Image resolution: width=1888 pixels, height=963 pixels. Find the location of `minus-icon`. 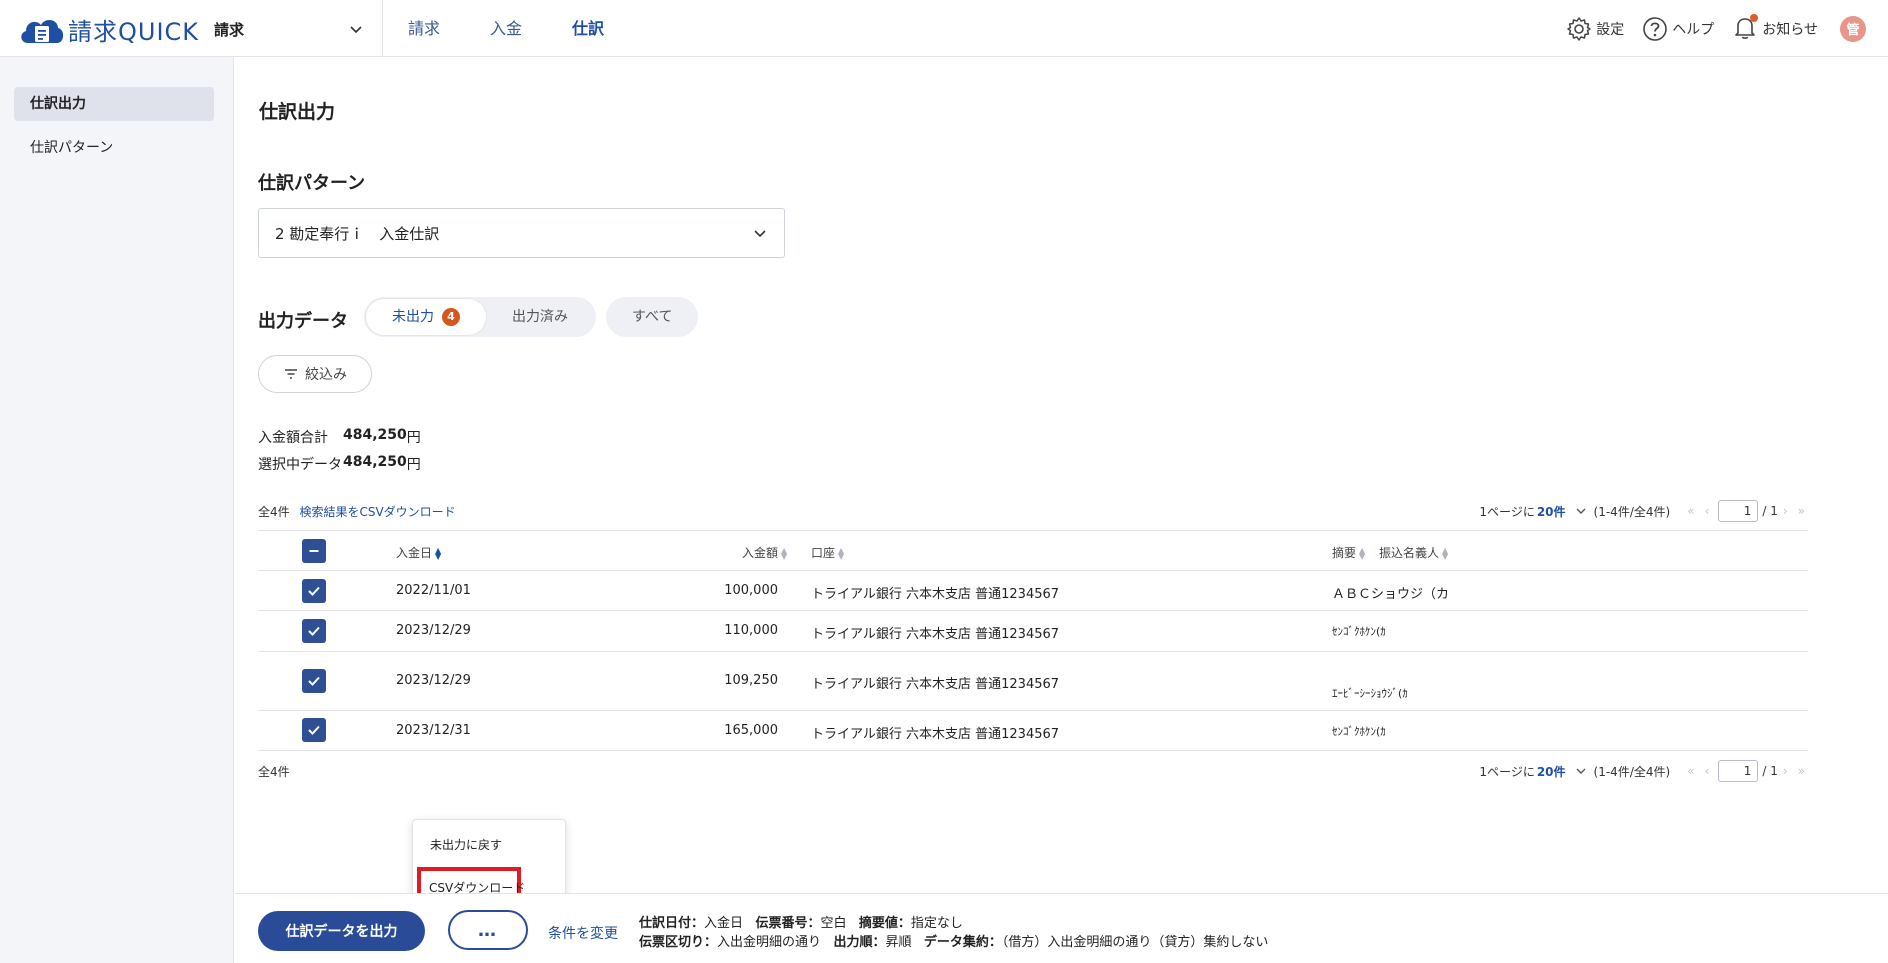

minus-icon is located at coordinates (314, 551).